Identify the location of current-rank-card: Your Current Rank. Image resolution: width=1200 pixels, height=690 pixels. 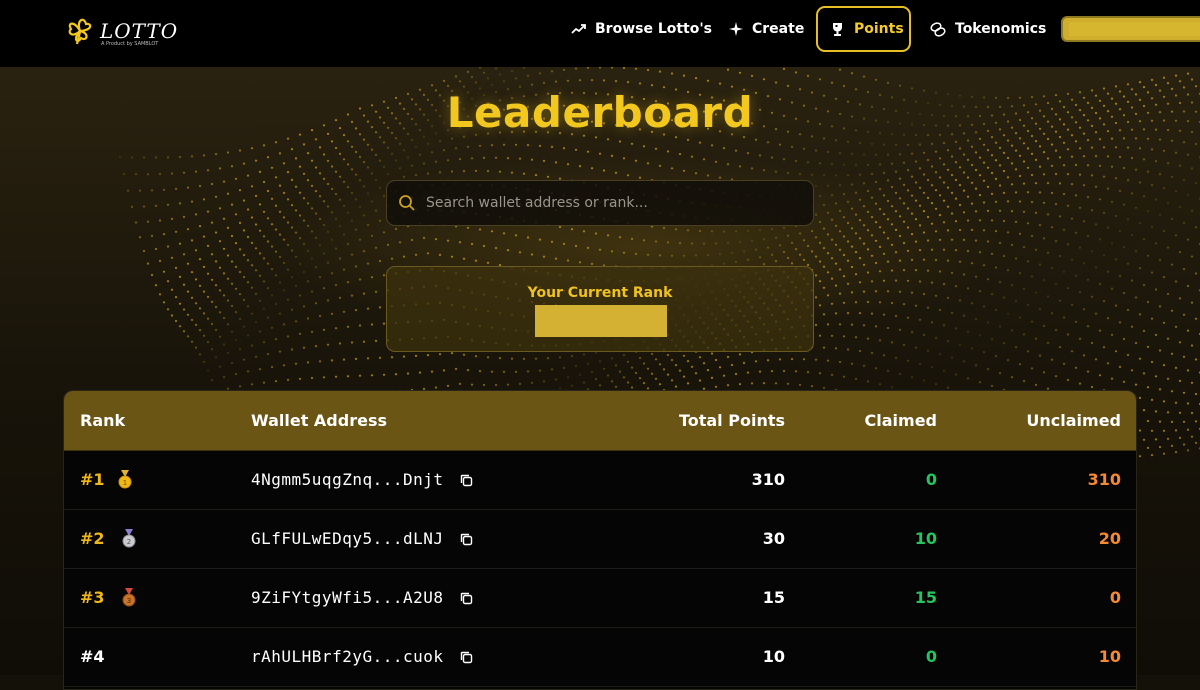
(600, 309).